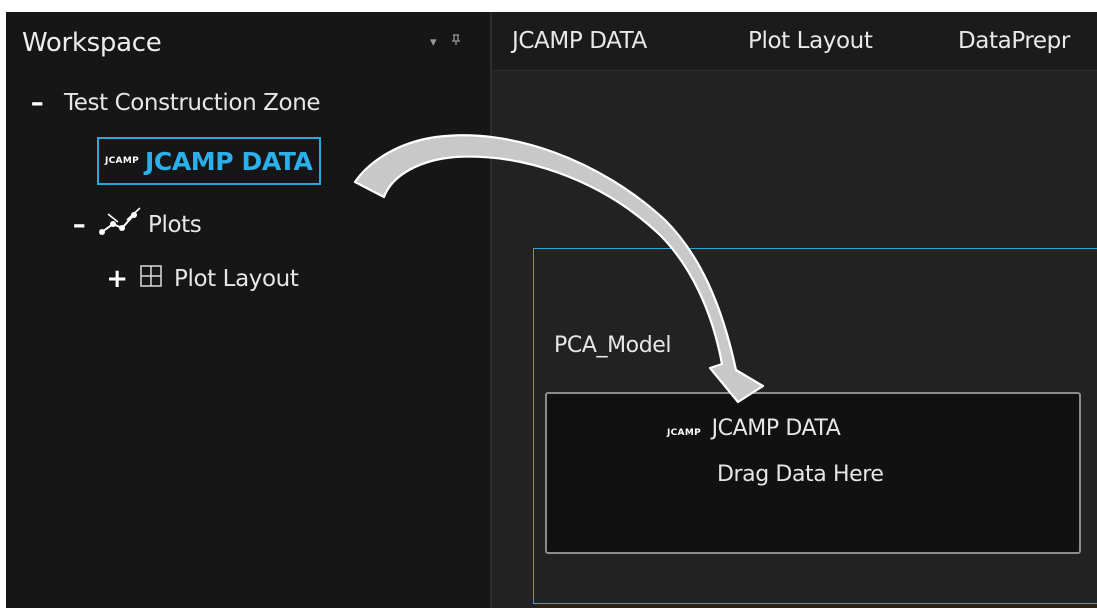 The image size is (1097, 608). I want to click on tree-item-plot-layout: + Plot Layout, so click(202, 279).